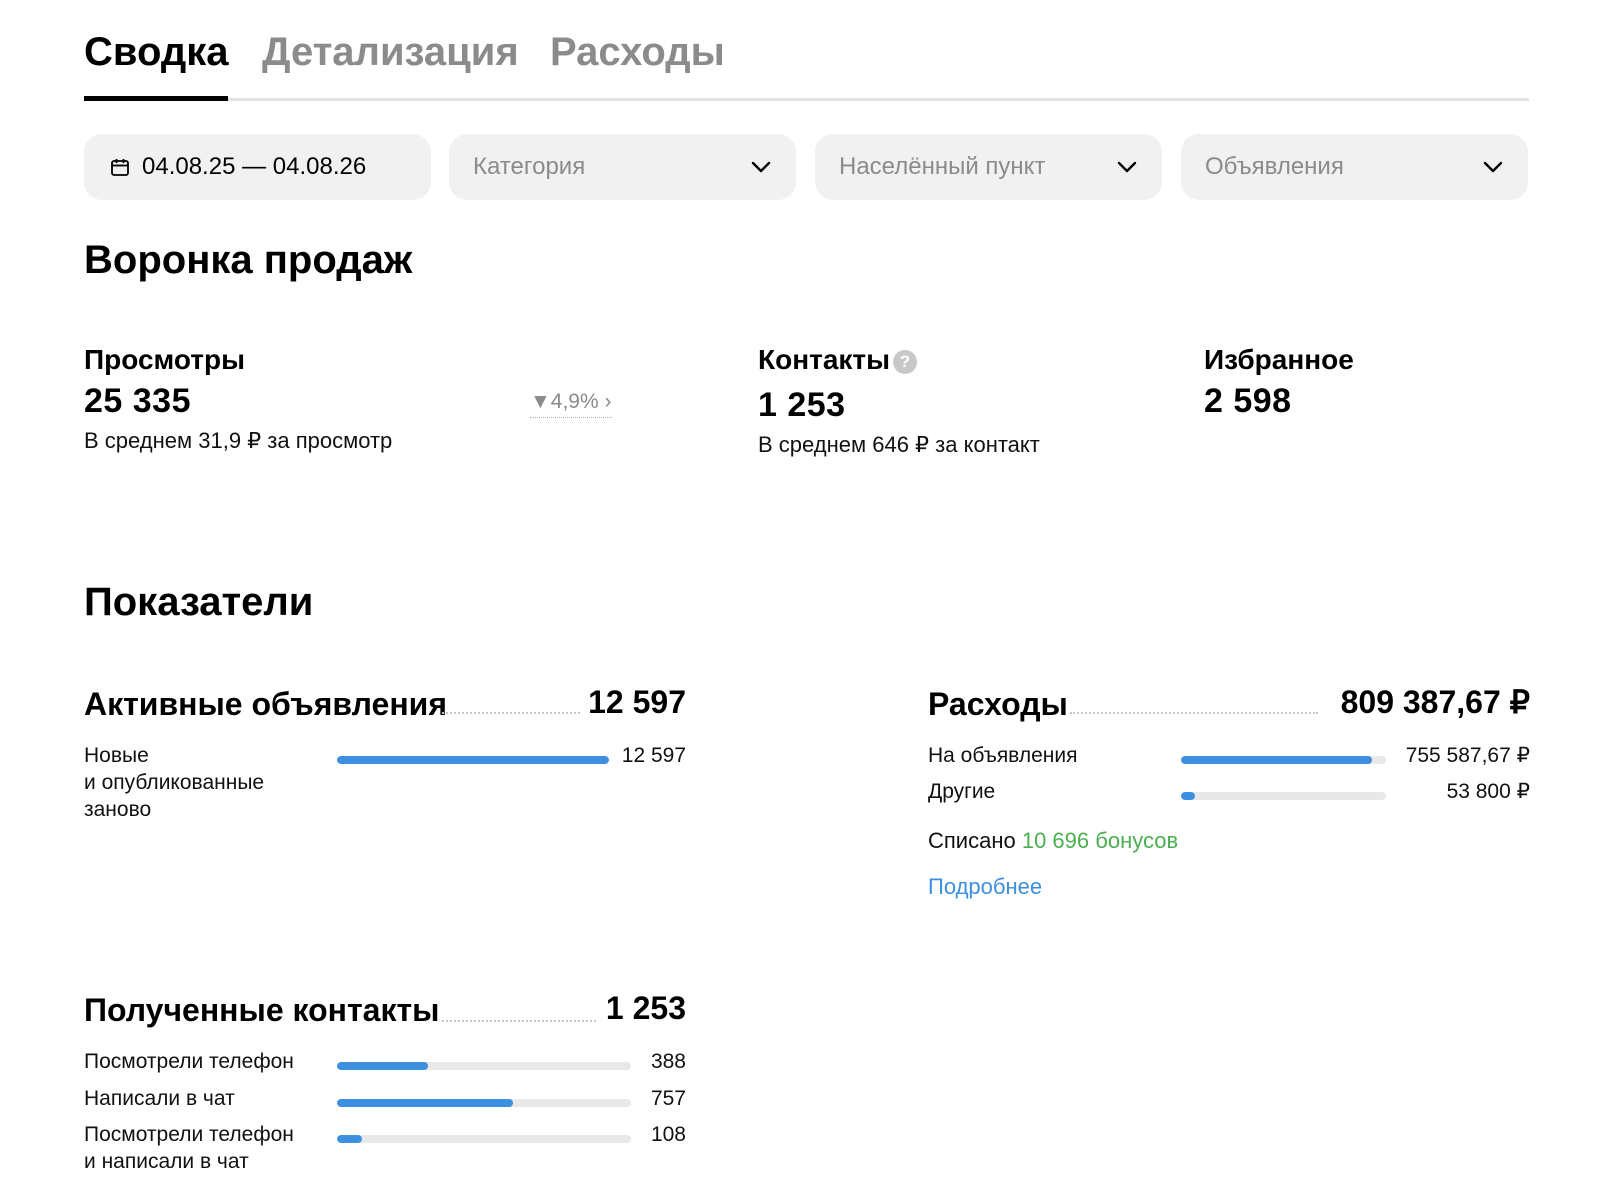  Describe the element at coordinates (574, 401) in the screenshot. I see `views-trend-value: 4,9%` at that location.